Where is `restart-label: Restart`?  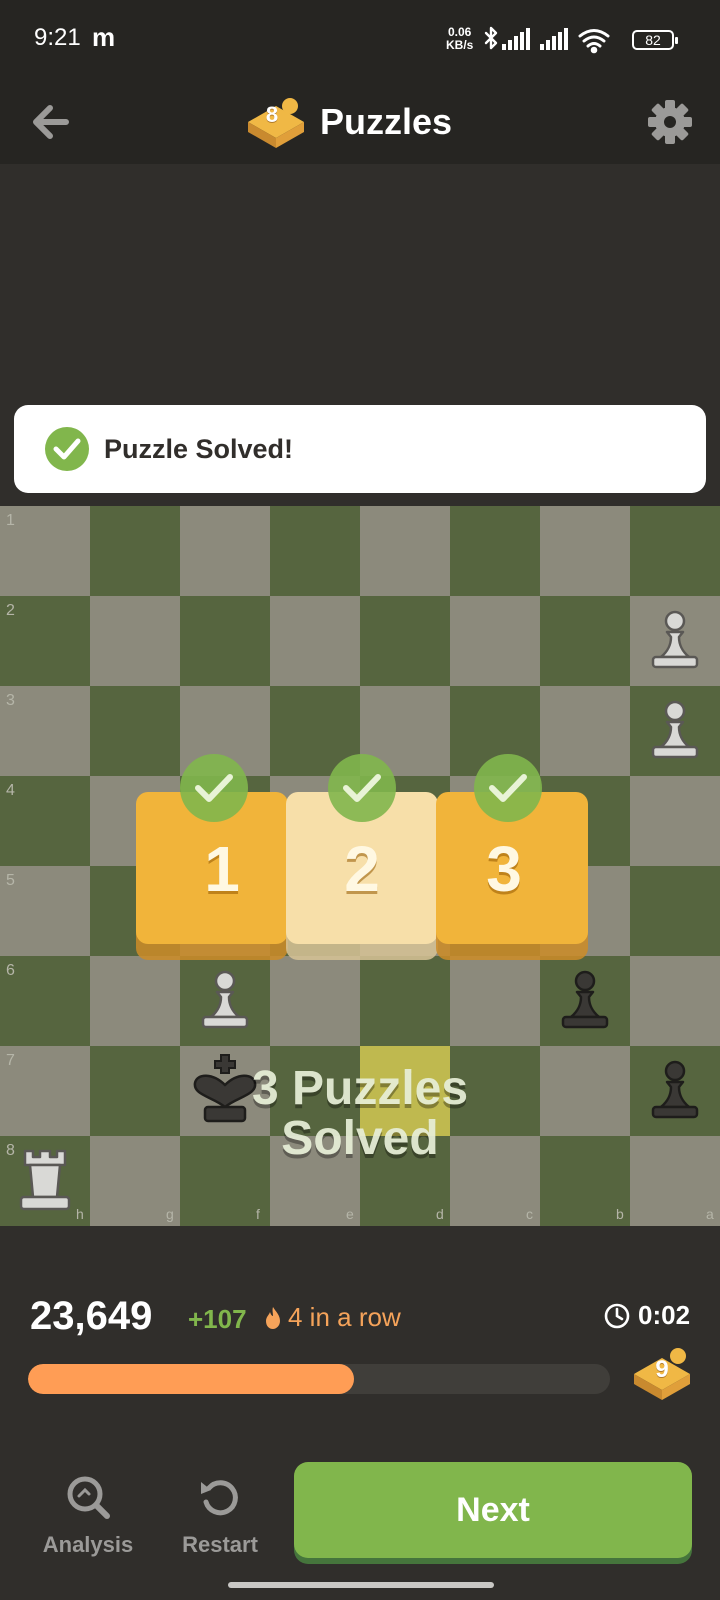 restart-label: Restart is located at coordinates (220, 1544).